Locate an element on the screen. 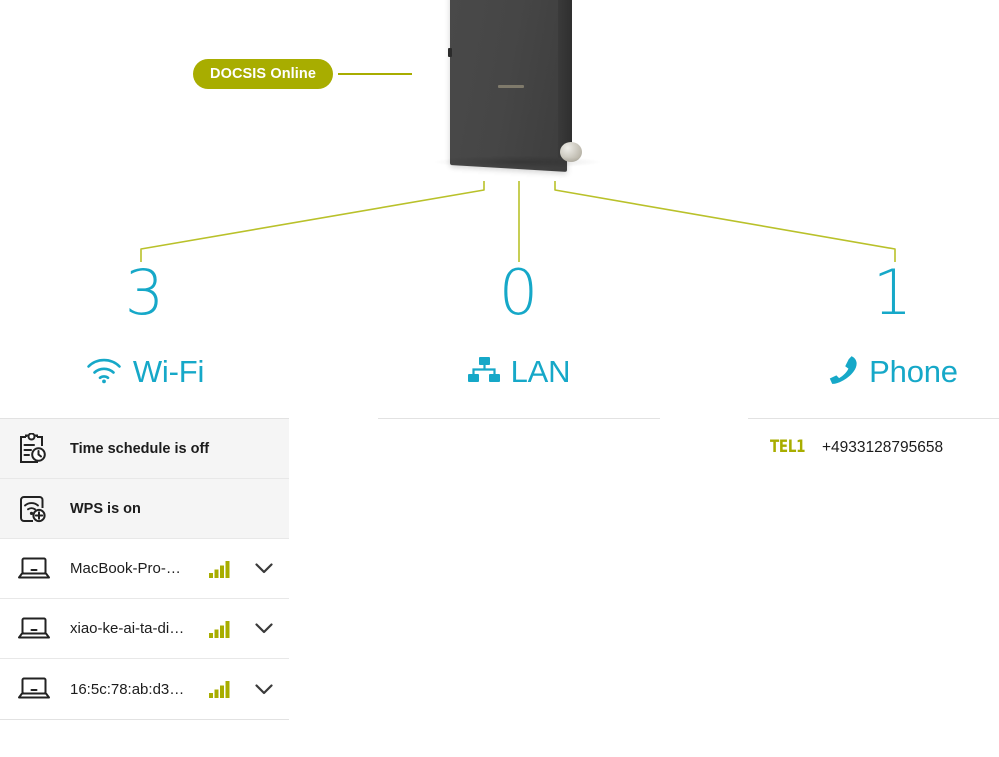 Image resolution: width=999 pixels, height=757 pixels. phone-line-count: 1 is located at coordinates (892, 292).